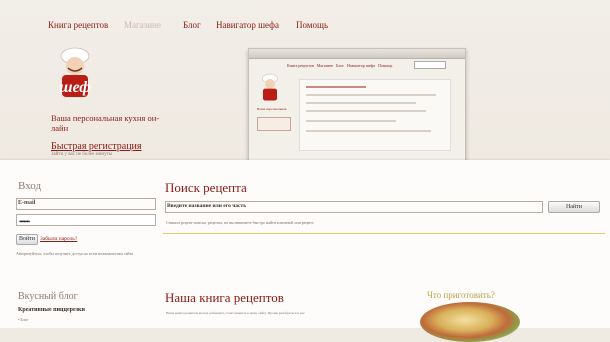 This screenshot has width=610, height=342. What do you see at coordinates (51, 310) in the screenshot?
I see `blog-post-title: Креативные пиццерезки` at bounding box center [51, 310].